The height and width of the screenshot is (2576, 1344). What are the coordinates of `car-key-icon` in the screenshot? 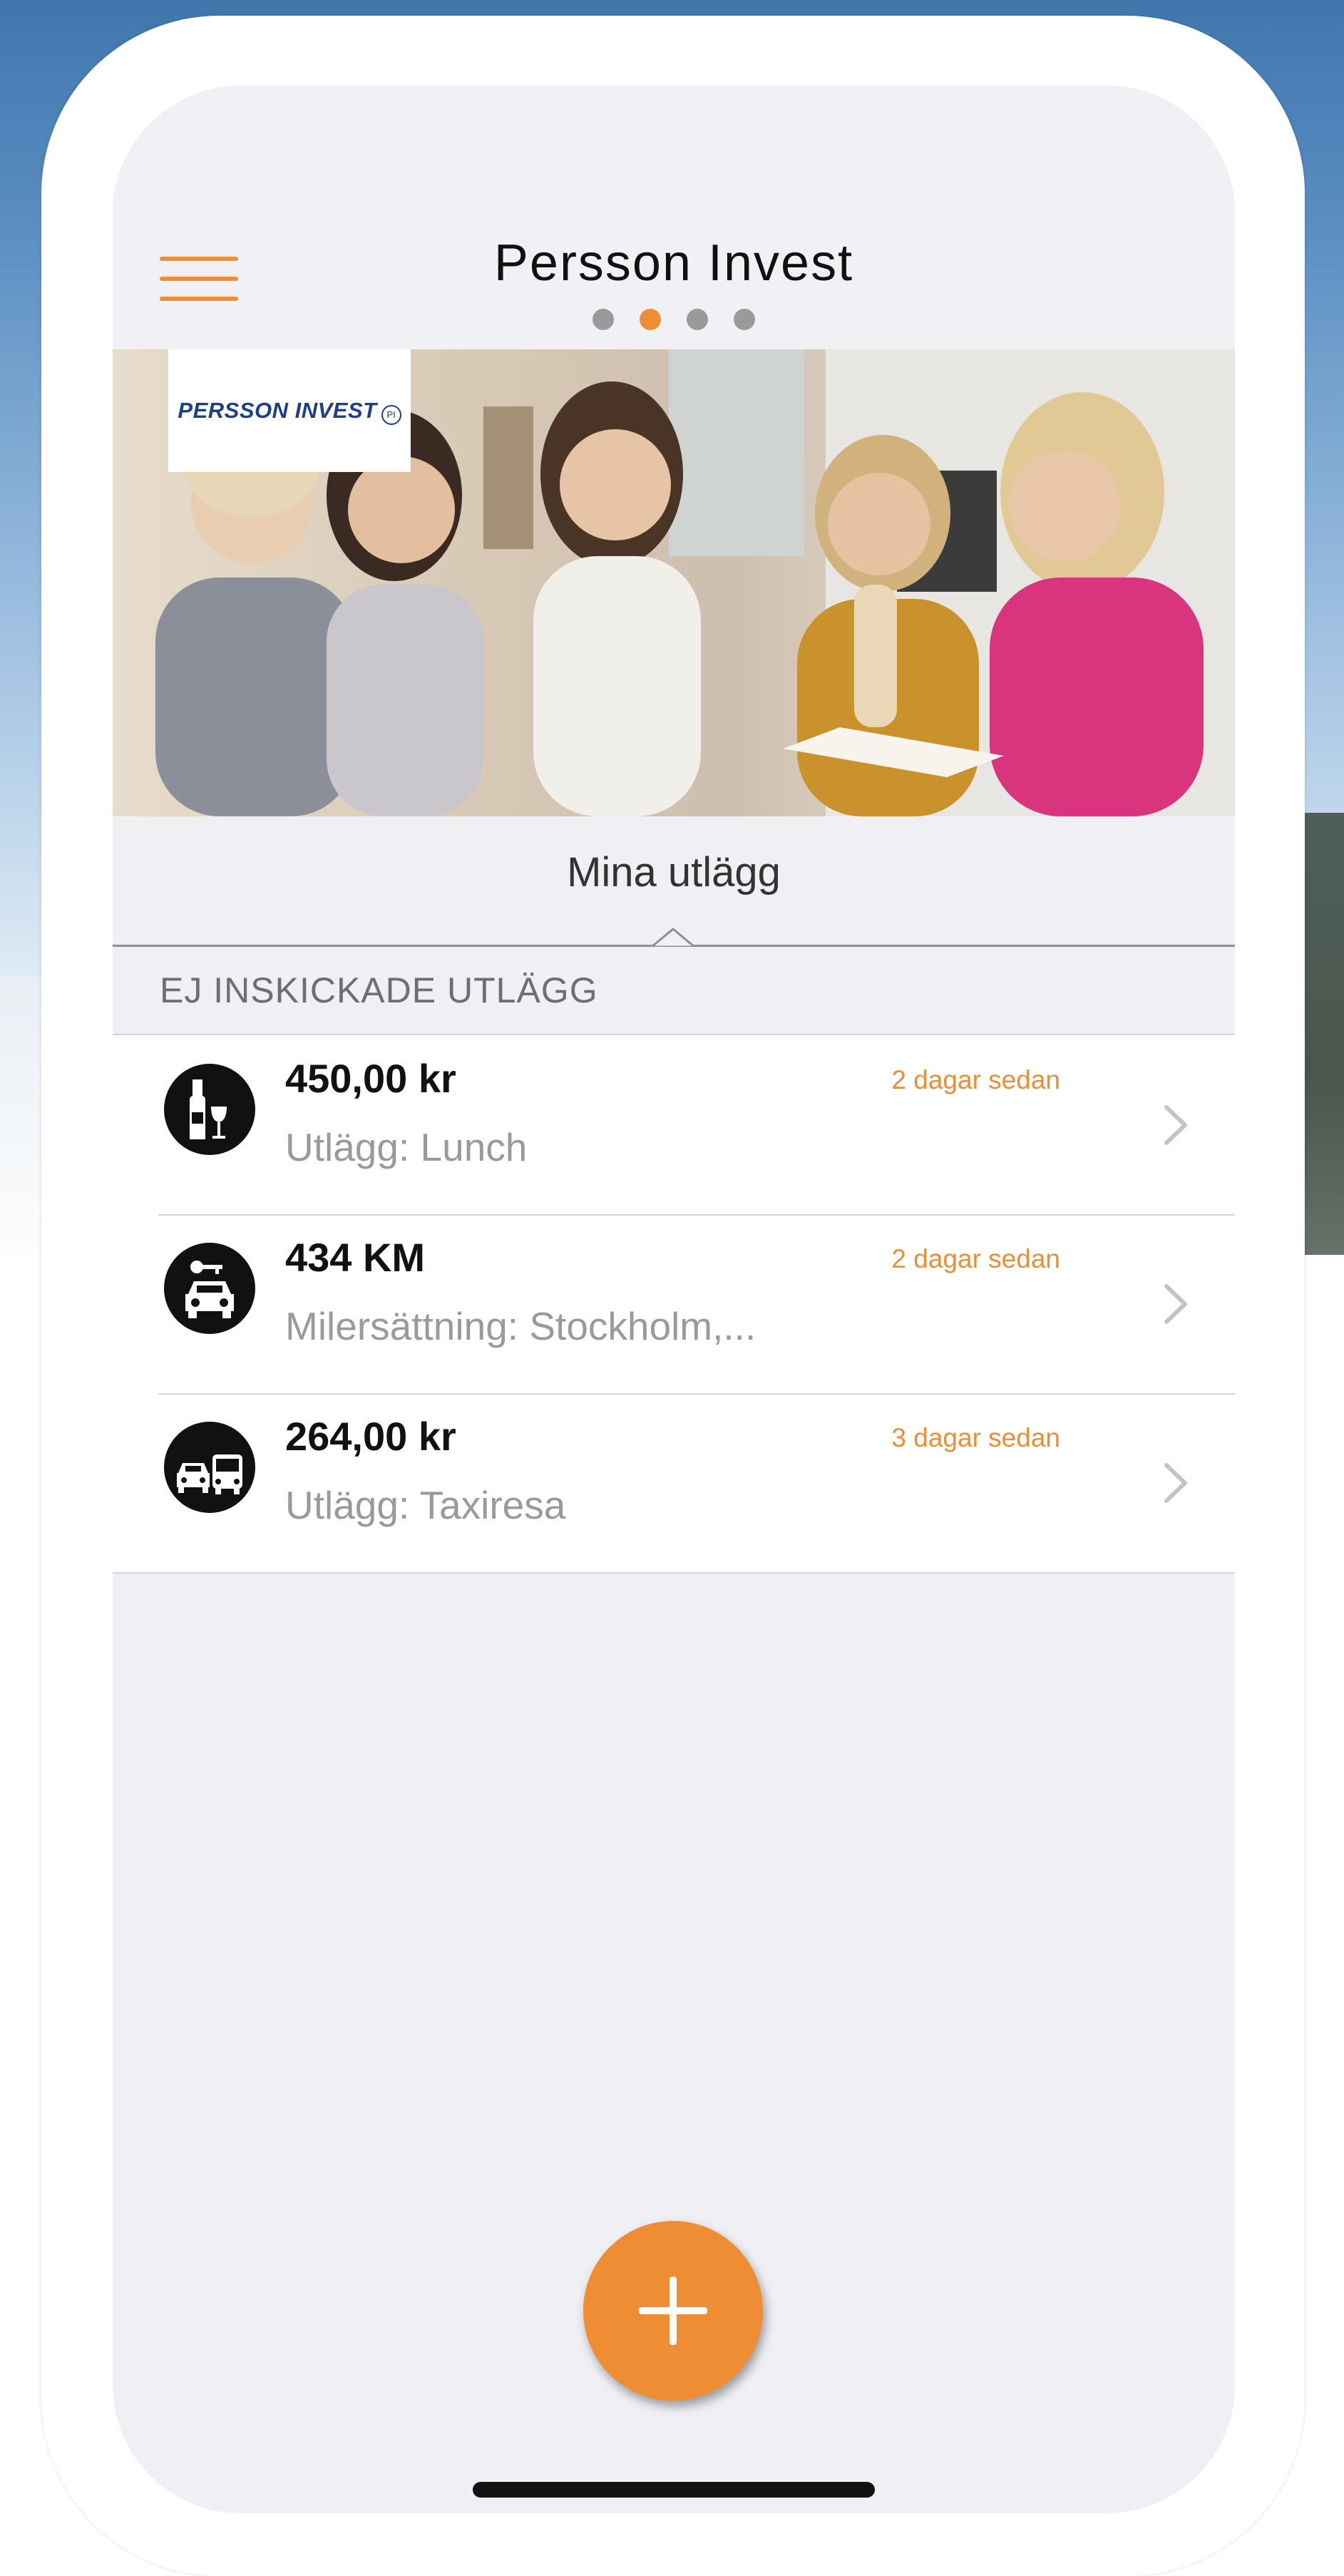 It's located at (209, 1288).